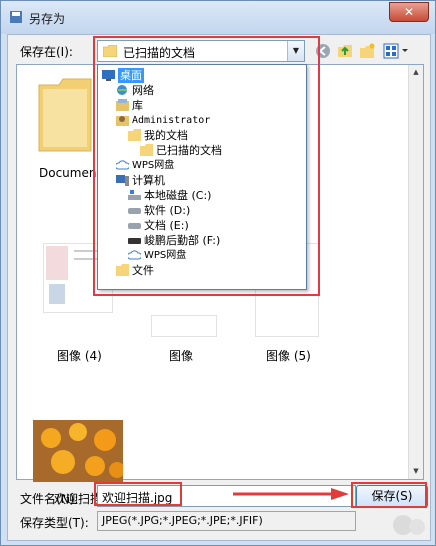 Image resolution: width=436 pixels, height=546 pixels. What do you see at coordinates (202, 105) in the screenshot?
I see `dropdown-item-library: 库` at bounding box center [202, 105].